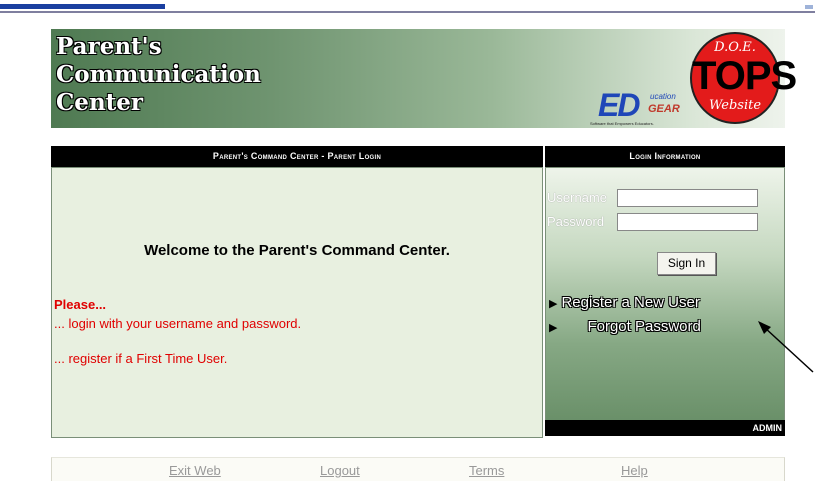  I want to click on register-instruction: ... register if a First Time User., so click(141, 358).